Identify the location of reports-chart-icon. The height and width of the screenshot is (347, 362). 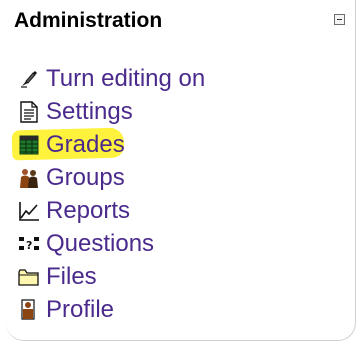
(29, 211).